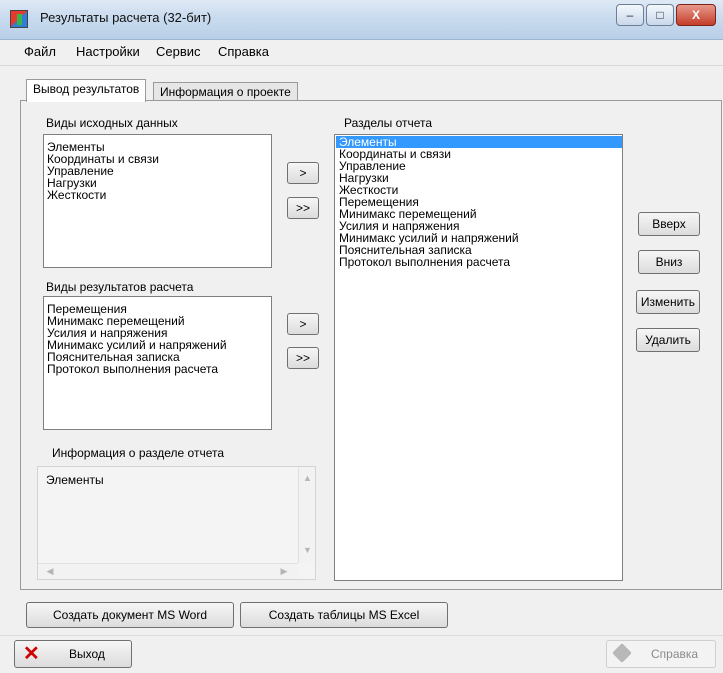 The height and width of the screenshot is (673, 723). I want to click on horizontal-scrollbar: ◀ ▶, so click(168, 571).